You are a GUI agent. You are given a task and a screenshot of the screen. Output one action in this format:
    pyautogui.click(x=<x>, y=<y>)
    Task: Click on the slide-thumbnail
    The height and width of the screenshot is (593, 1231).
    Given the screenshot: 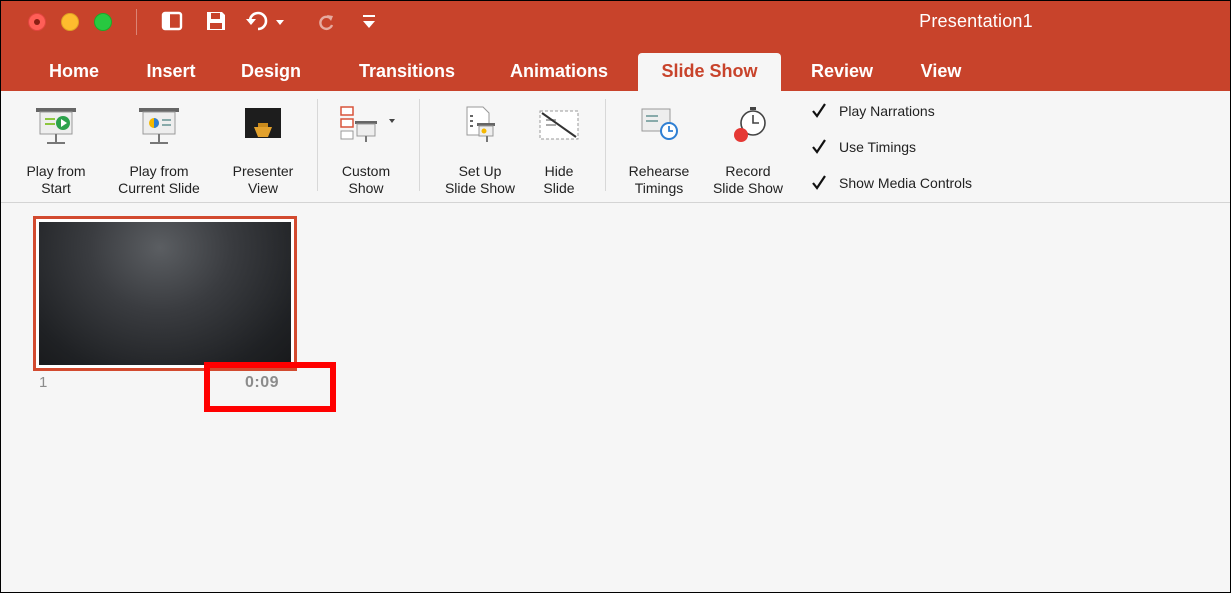 What is the action you would take?
    pyautogui.click(x=165, y=293)
    